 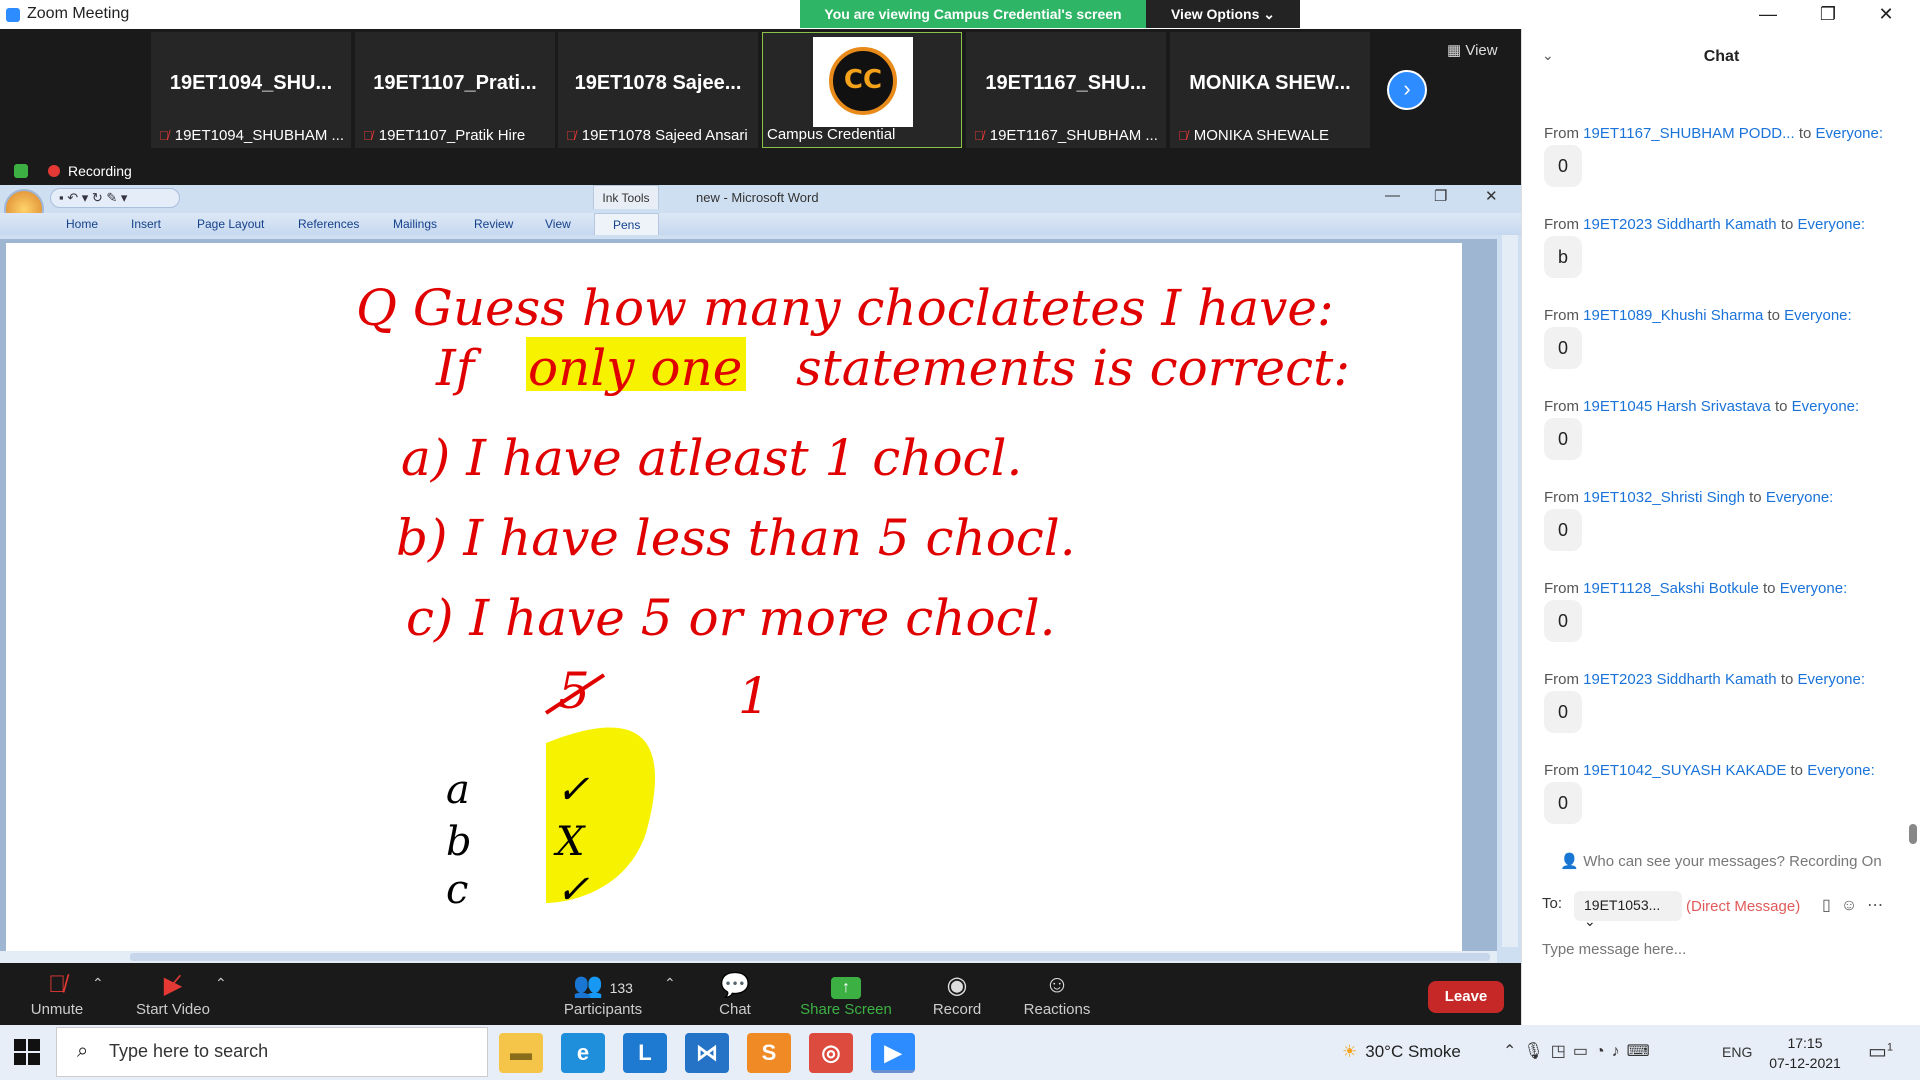 What do you see at coordinates (459, 842) in the screenshot?
I see `row-label-b: b` at bounding box center [459, 842].